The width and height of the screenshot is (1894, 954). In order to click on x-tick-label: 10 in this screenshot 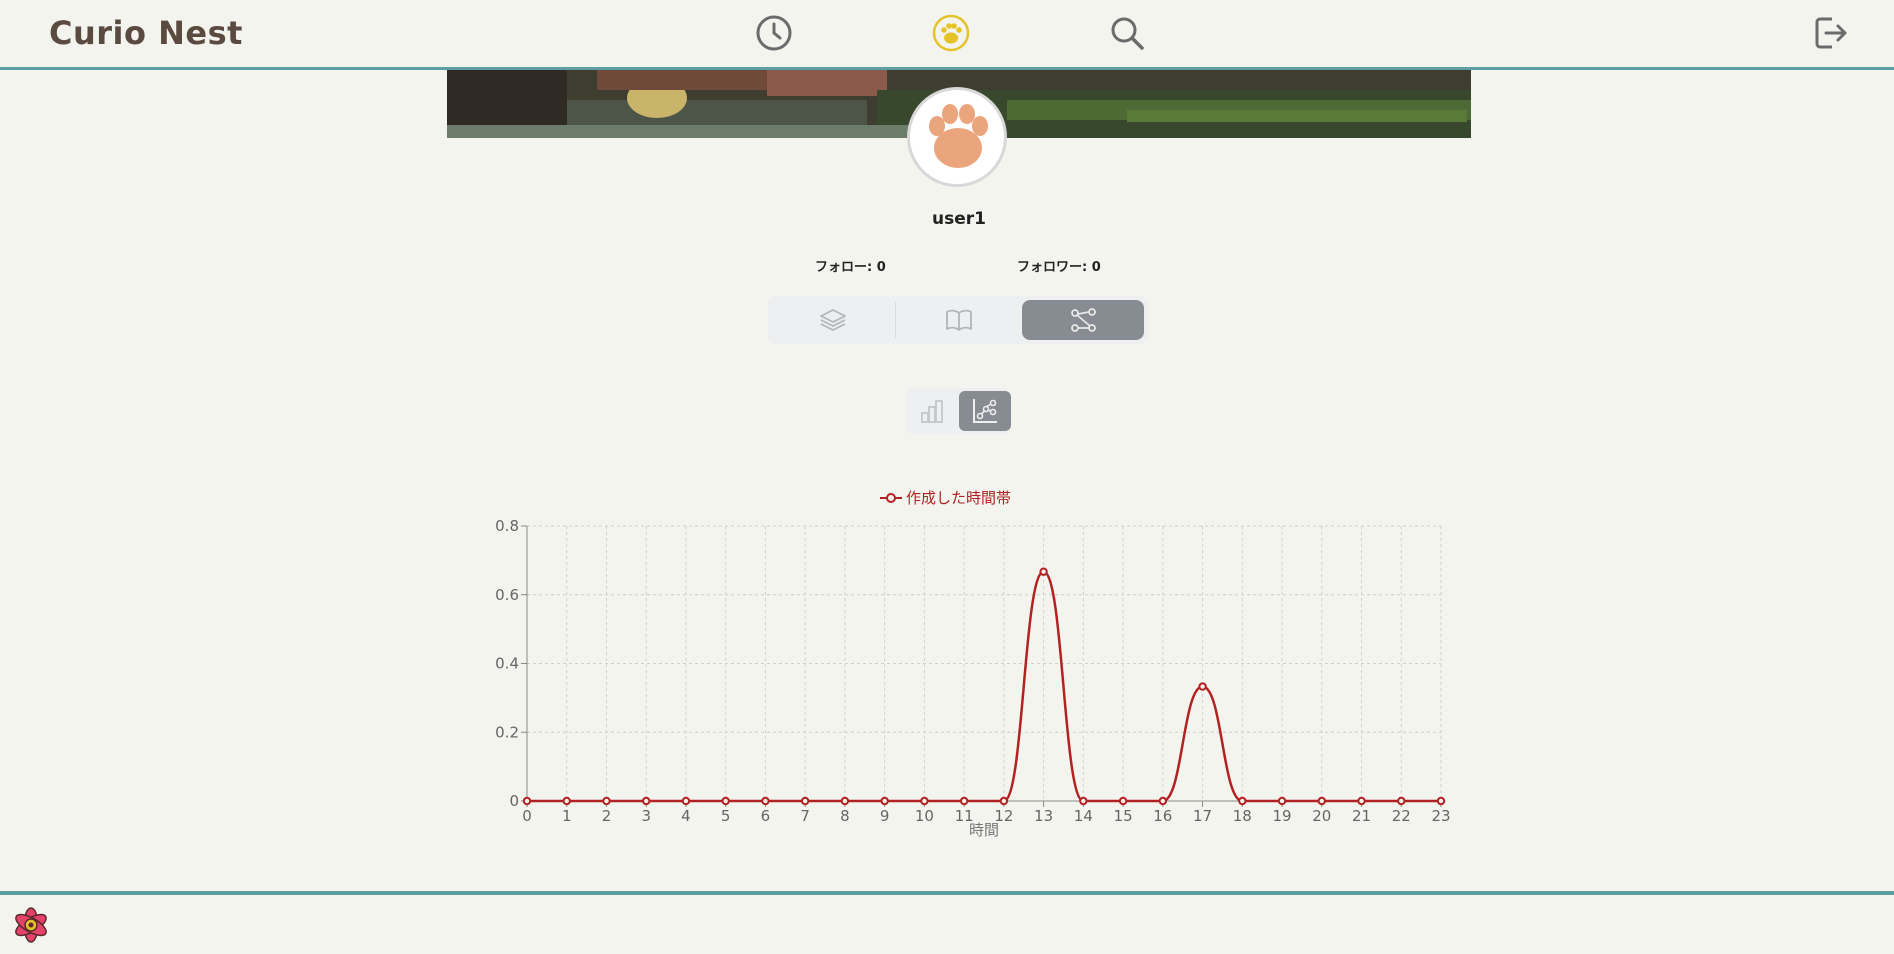, I will do `click(924, 816)`.